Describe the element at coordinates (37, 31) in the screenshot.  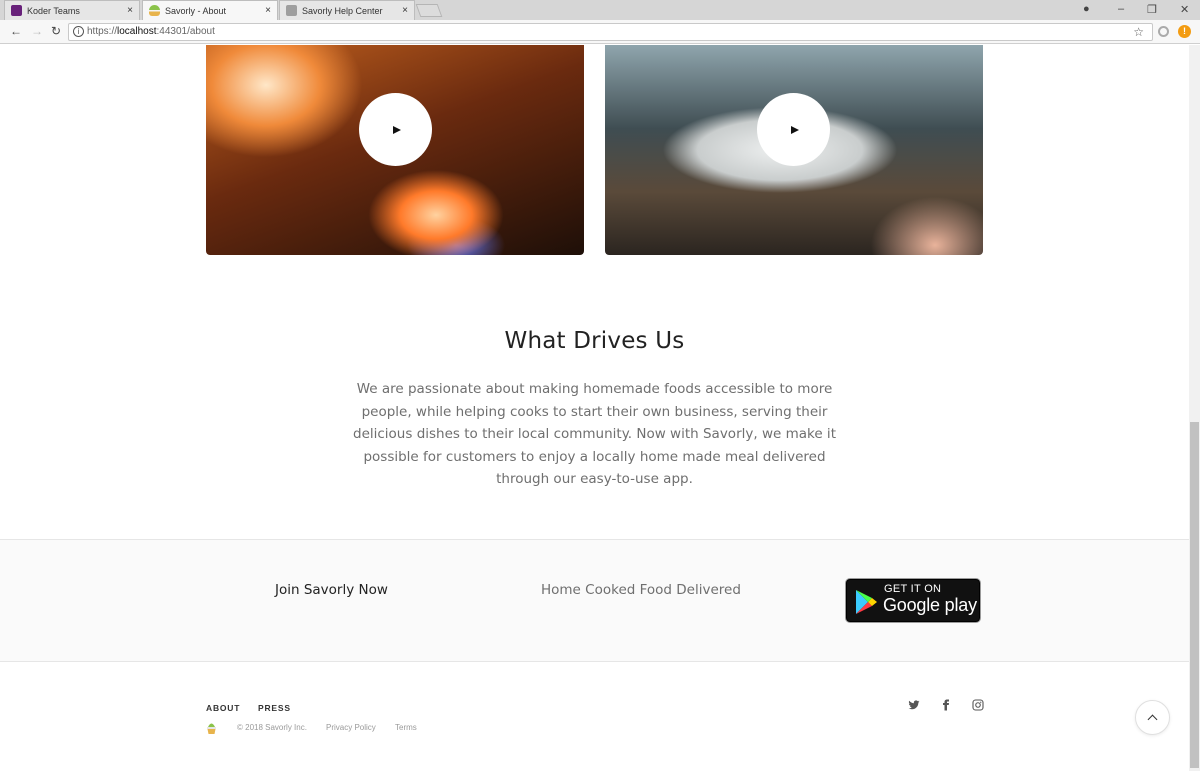
I see `forward-icon: →` at that location.